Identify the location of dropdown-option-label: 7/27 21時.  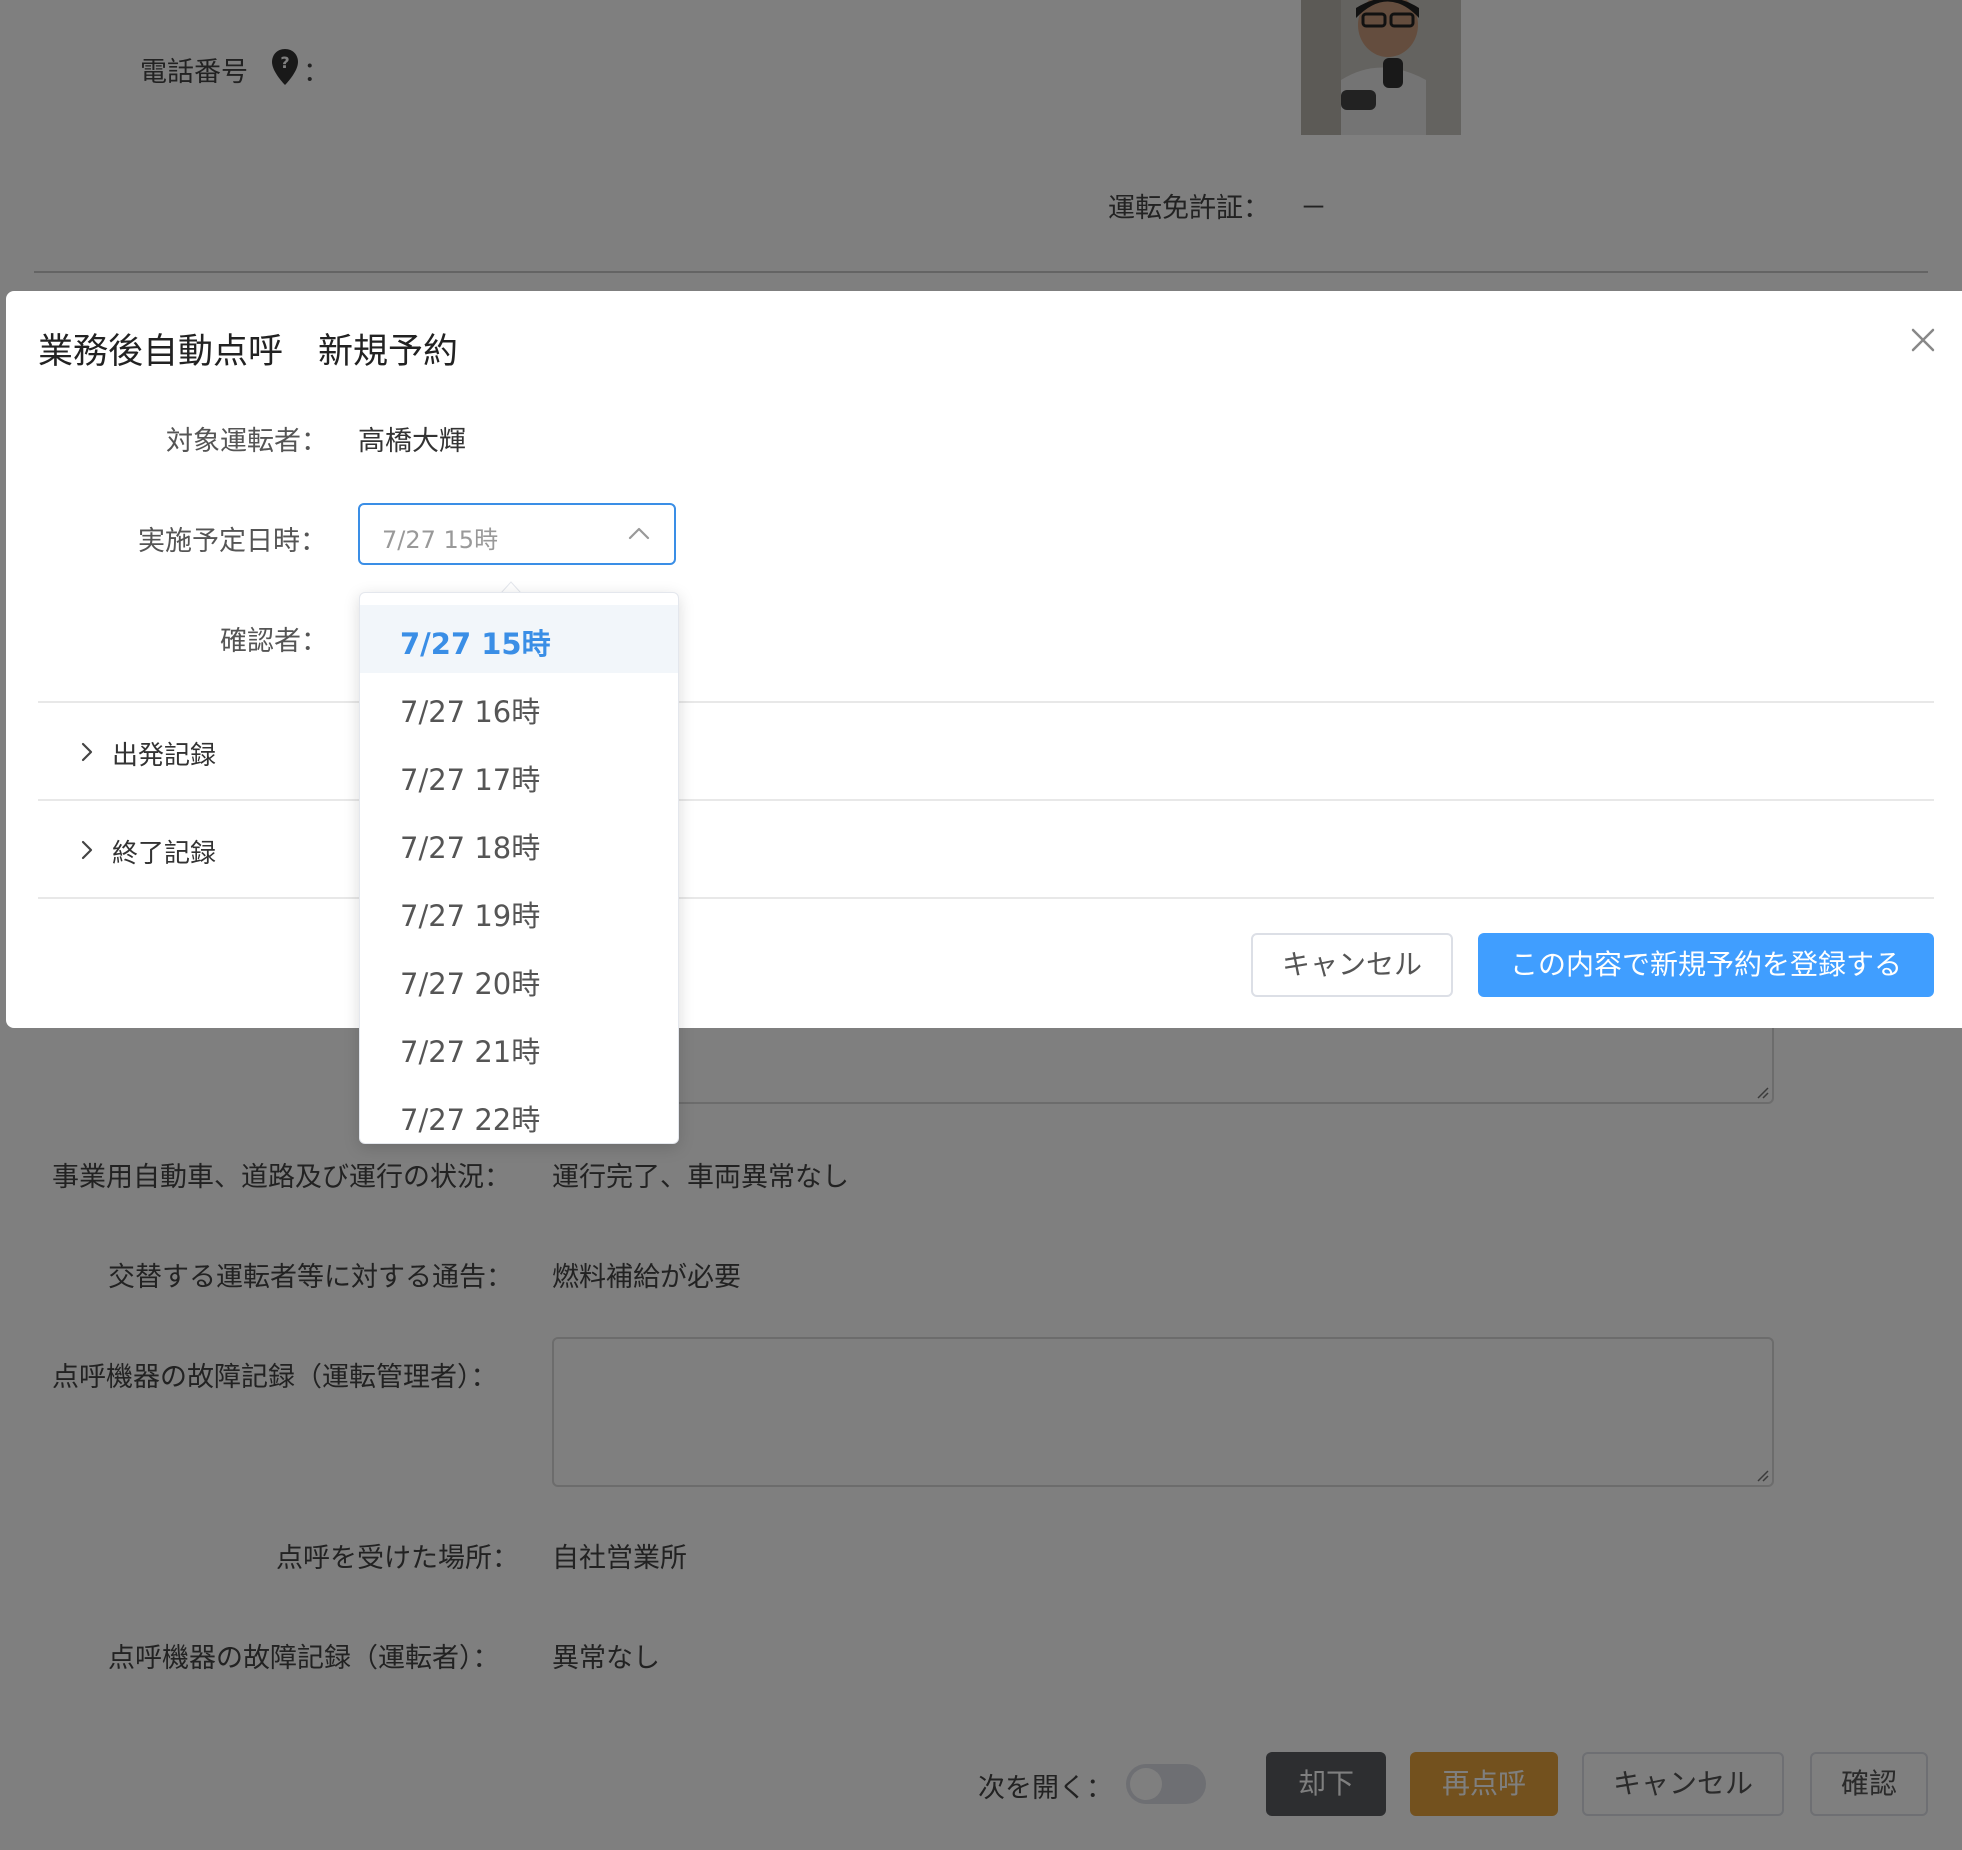
(470, 1052).